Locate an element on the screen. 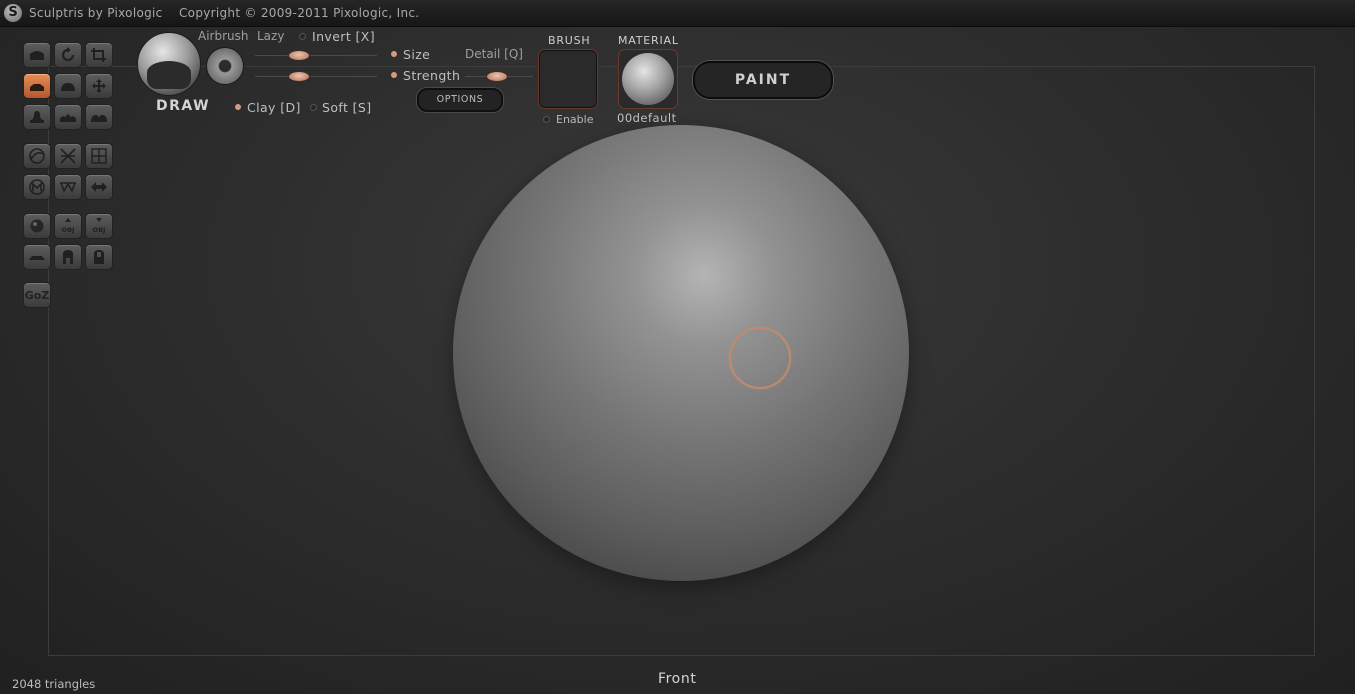 The height and width of the screenshot is (694, 1355). rotate-tool-icon is located at coordinates (68, 54).